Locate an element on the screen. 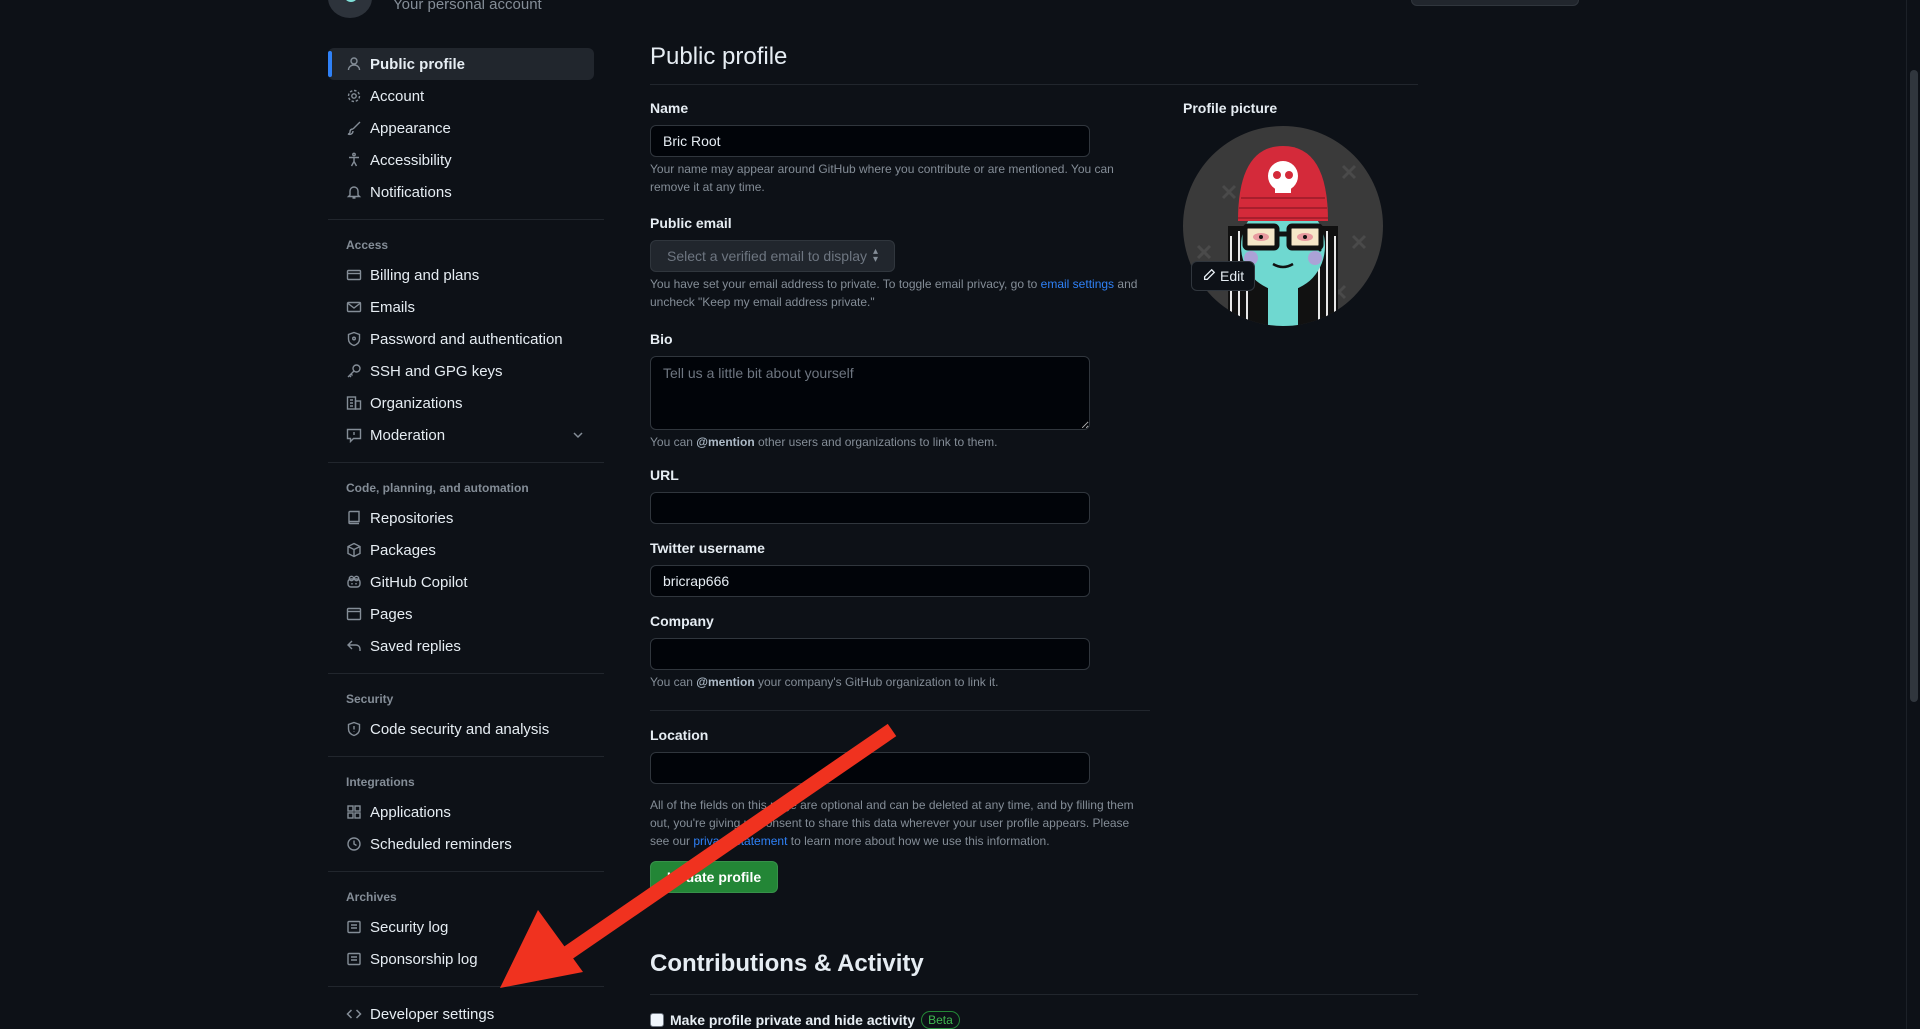  sidebar-item-packages: Packages is located at coordinates (461, 550).